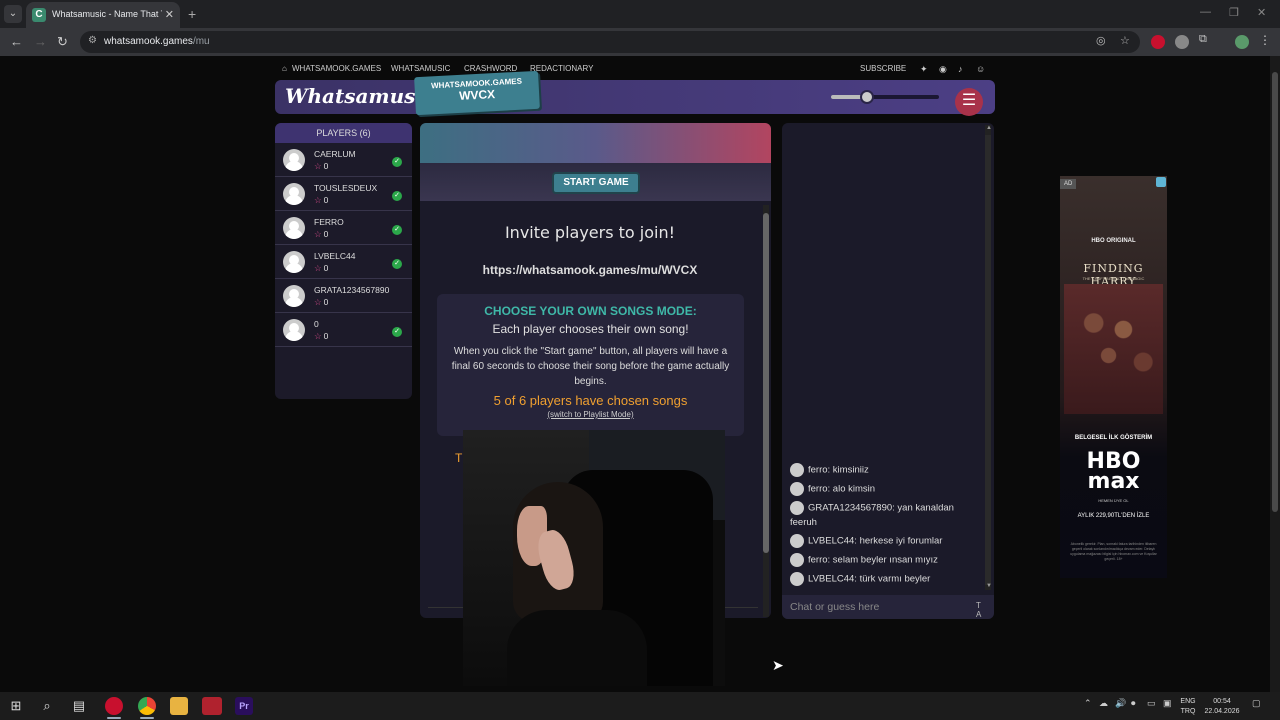  What do you see at coordinates (192, 14) in the screenshot?
I see `new-tab-button: +` at bounding box center [192, 14].